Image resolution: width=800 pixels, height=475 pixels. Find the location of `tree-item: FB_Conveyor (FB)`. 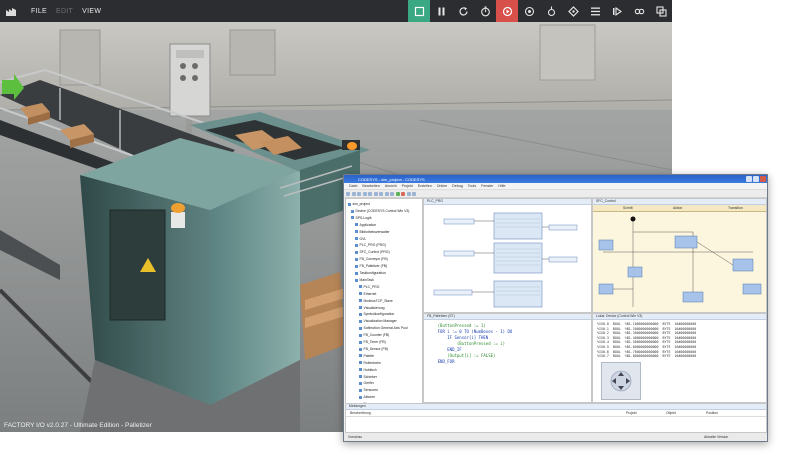

tree-item: FB_Conveyor (FB) is located at coordinates (371, 259).